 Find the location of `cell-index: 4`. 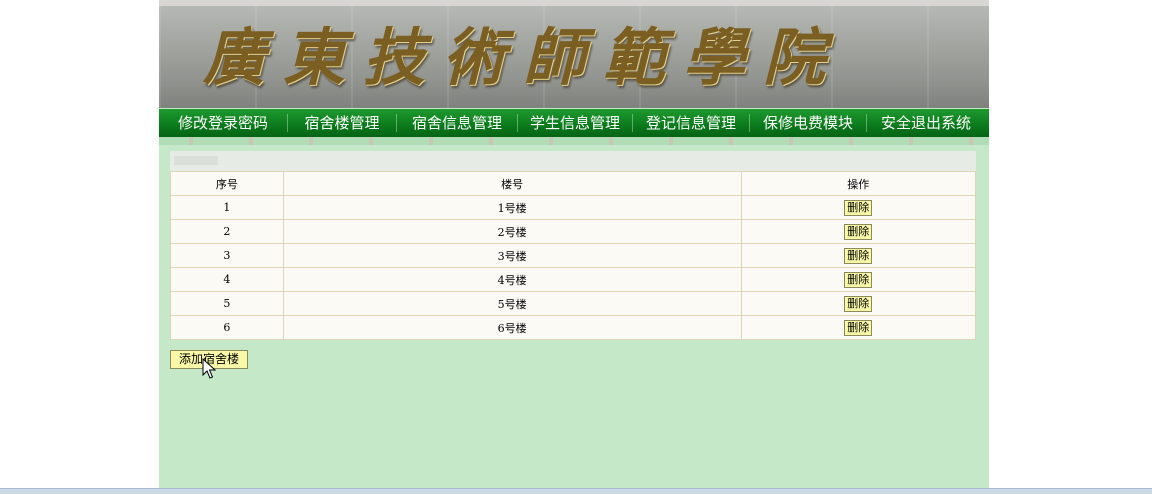

cell-index: 4 is located at coordinates (227, 279).